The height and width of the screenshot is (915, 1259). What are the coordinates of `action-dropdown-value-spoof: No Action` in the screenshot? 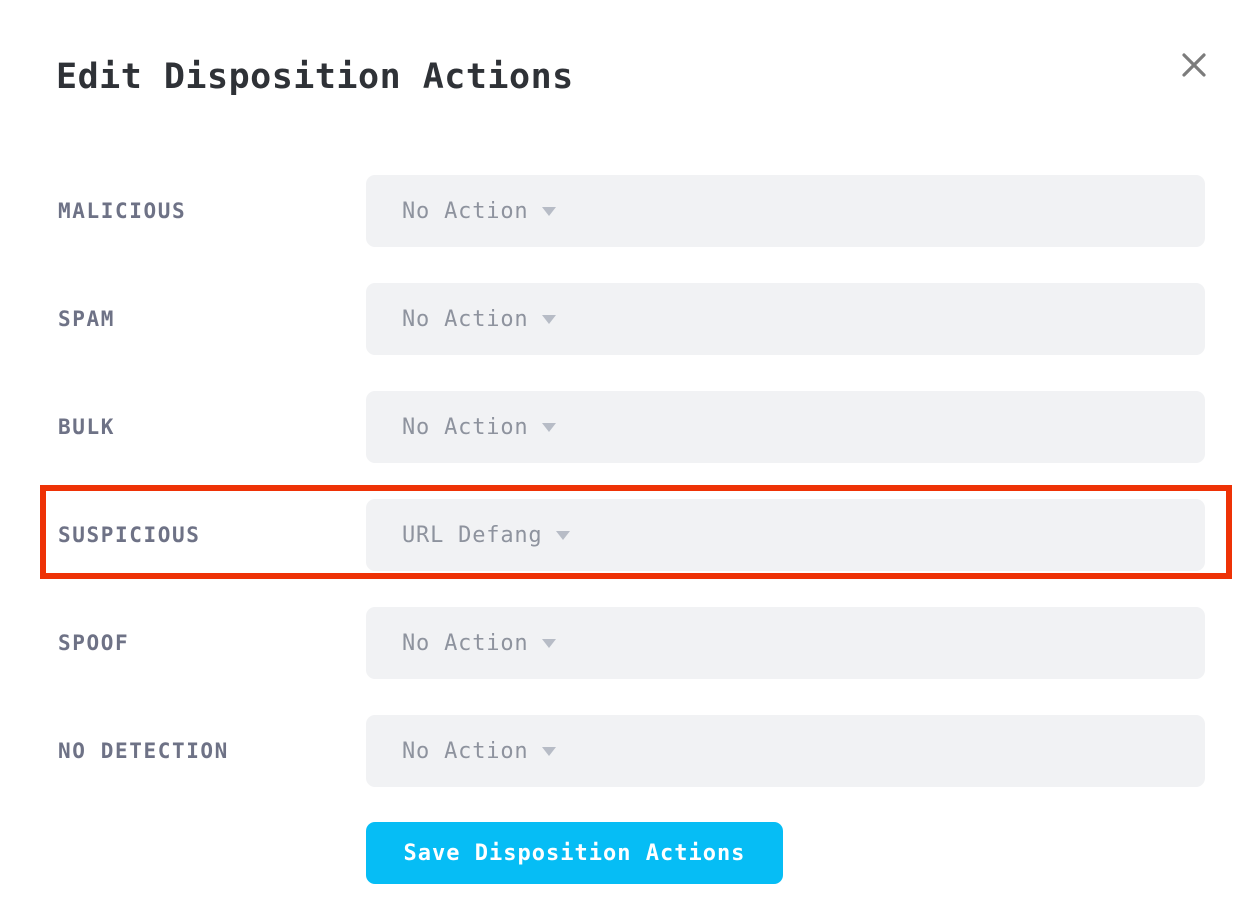 It's located at (465, 643).